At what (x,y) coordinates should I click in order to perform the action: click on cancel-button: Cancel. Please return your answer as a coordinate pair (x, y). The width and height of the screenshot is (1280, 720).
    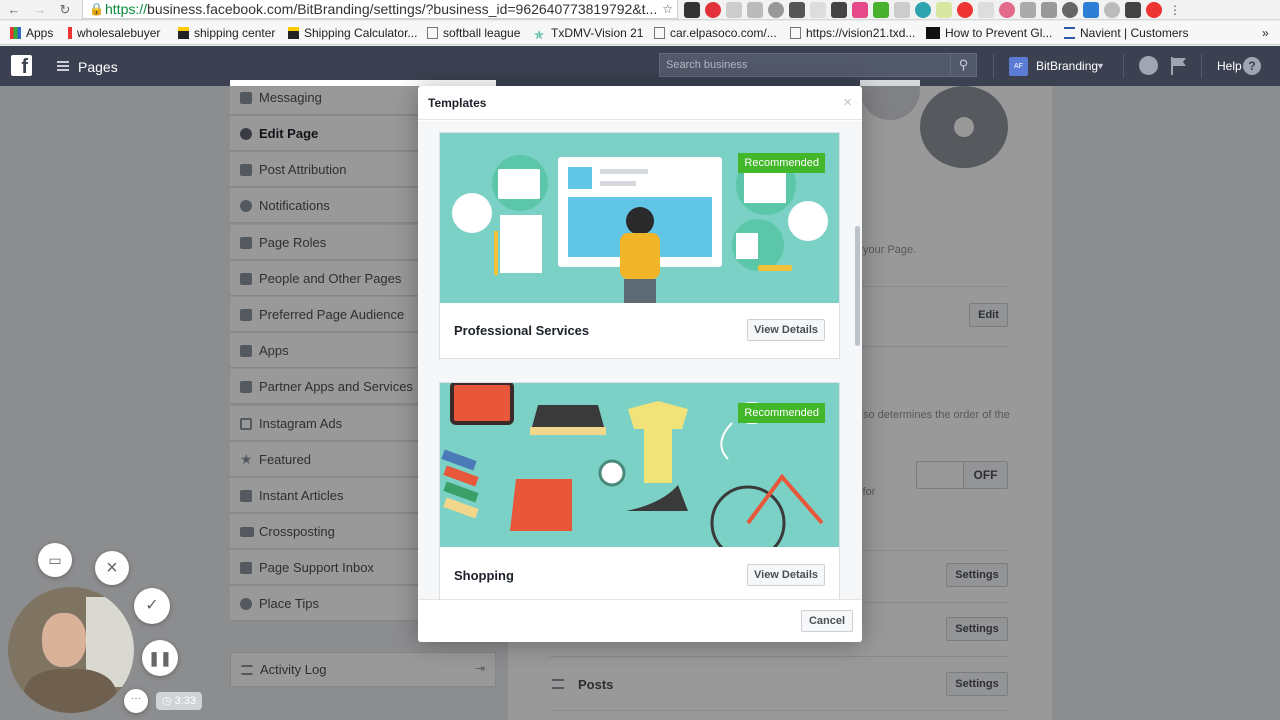
    Looking at the image, I should click on (827, 621).